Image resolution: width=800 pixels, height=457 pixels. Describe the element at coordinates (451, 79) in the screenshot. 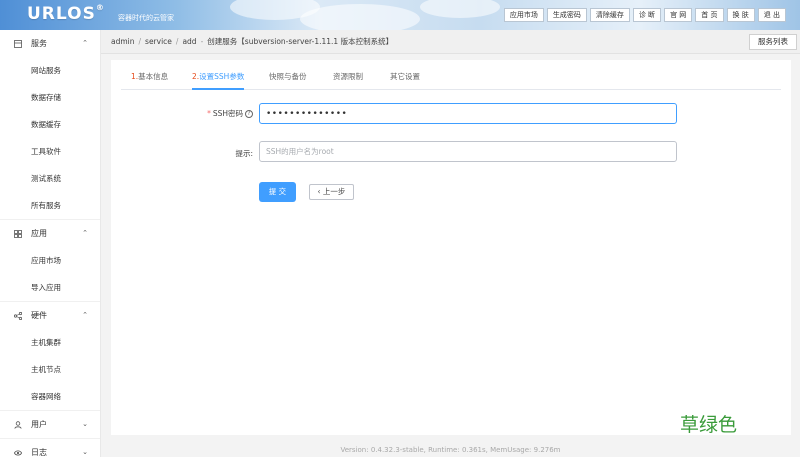

I see `step-tabs: 1.基本信息 2.设置SSH参数 快照与备份 资源限制 其它设置` at that location.